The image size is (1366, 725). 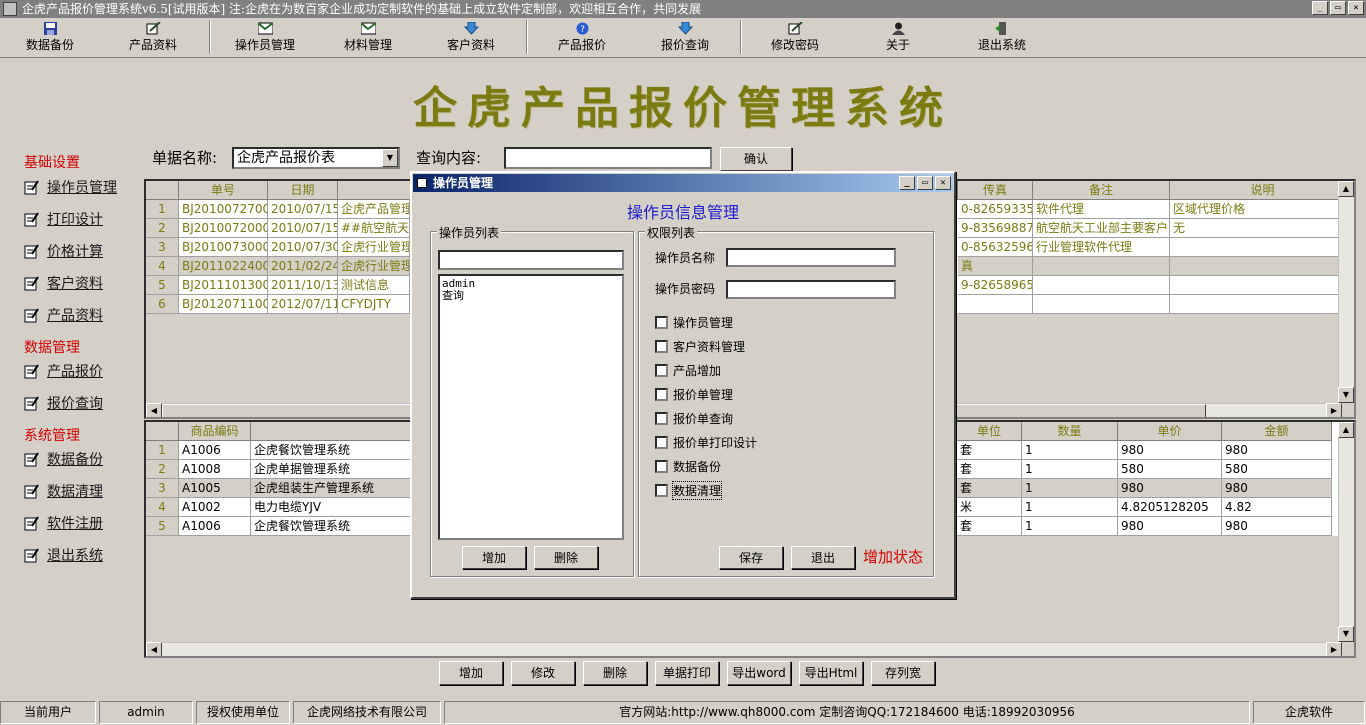 What do you see at coordinates (153, 28) in the screenshot?
I see `pen-edit-icon` at bounding box center [153, 28].